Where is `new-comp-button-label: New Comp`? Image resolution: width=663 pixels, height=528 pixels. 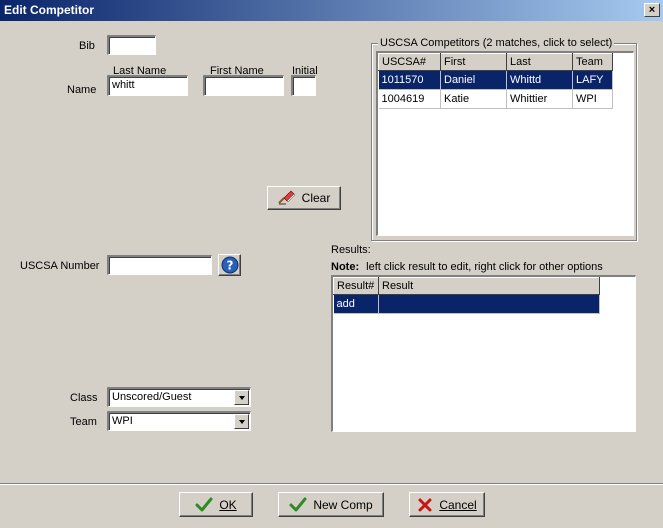 new-comp-button-label: New Comp is located at coordinates (343, 504).